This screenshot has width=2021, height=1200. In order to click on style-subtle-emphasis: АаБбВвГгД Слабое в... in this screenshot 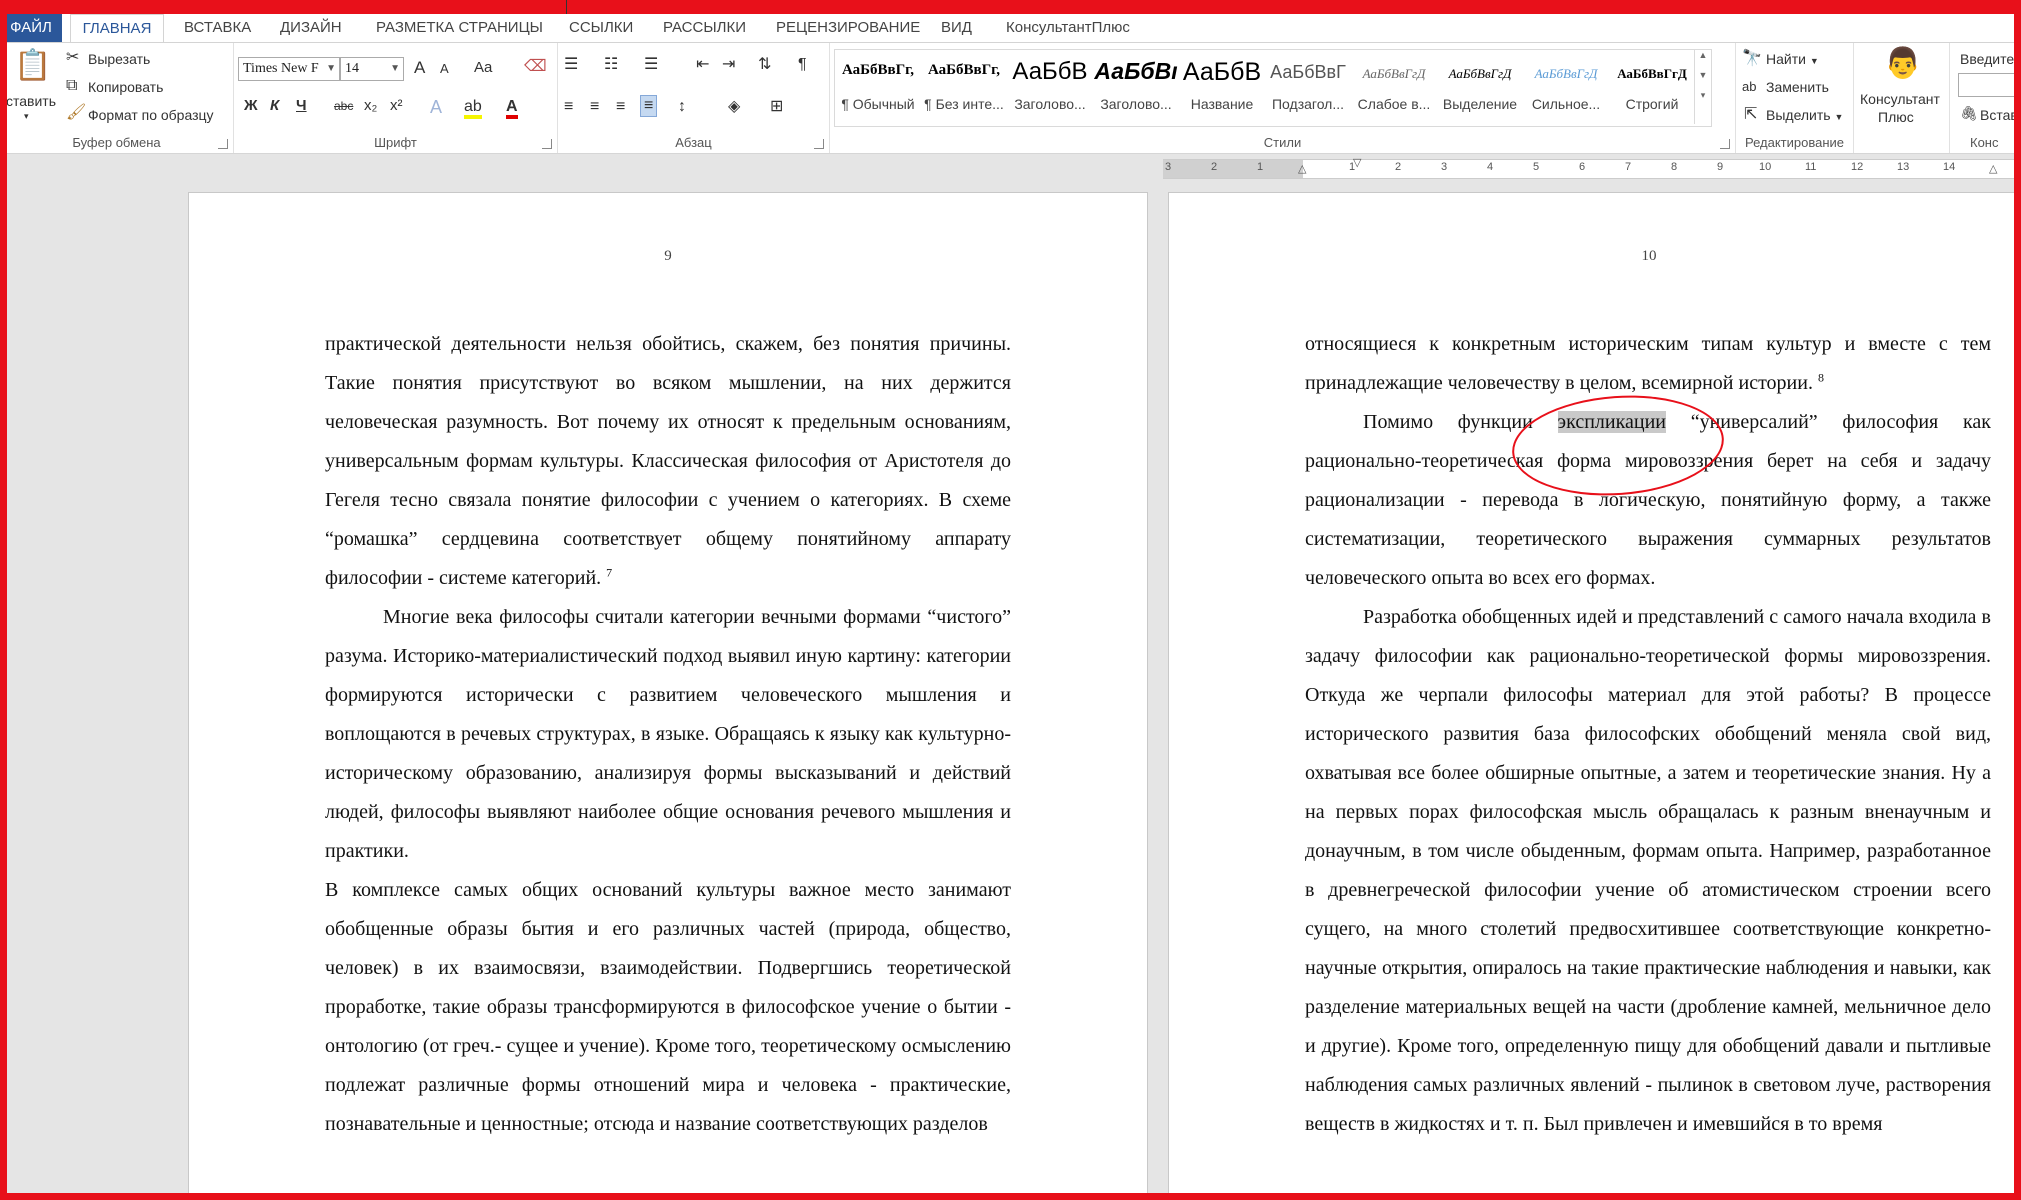, I will do `click(1394, 87)`.